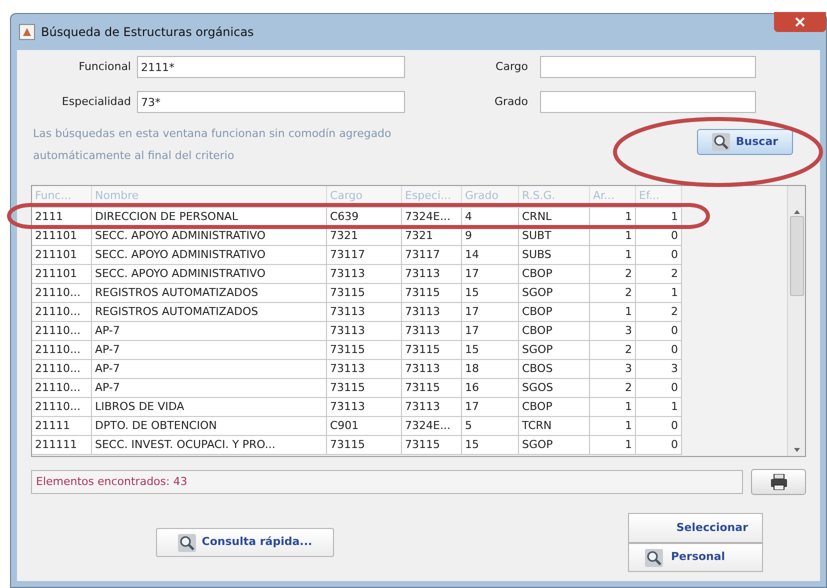 This screenshot has width=827, height=588. Describe the element at coordinates (271, 67) in the screenshot. I see `input-field: 2111*` at that location.